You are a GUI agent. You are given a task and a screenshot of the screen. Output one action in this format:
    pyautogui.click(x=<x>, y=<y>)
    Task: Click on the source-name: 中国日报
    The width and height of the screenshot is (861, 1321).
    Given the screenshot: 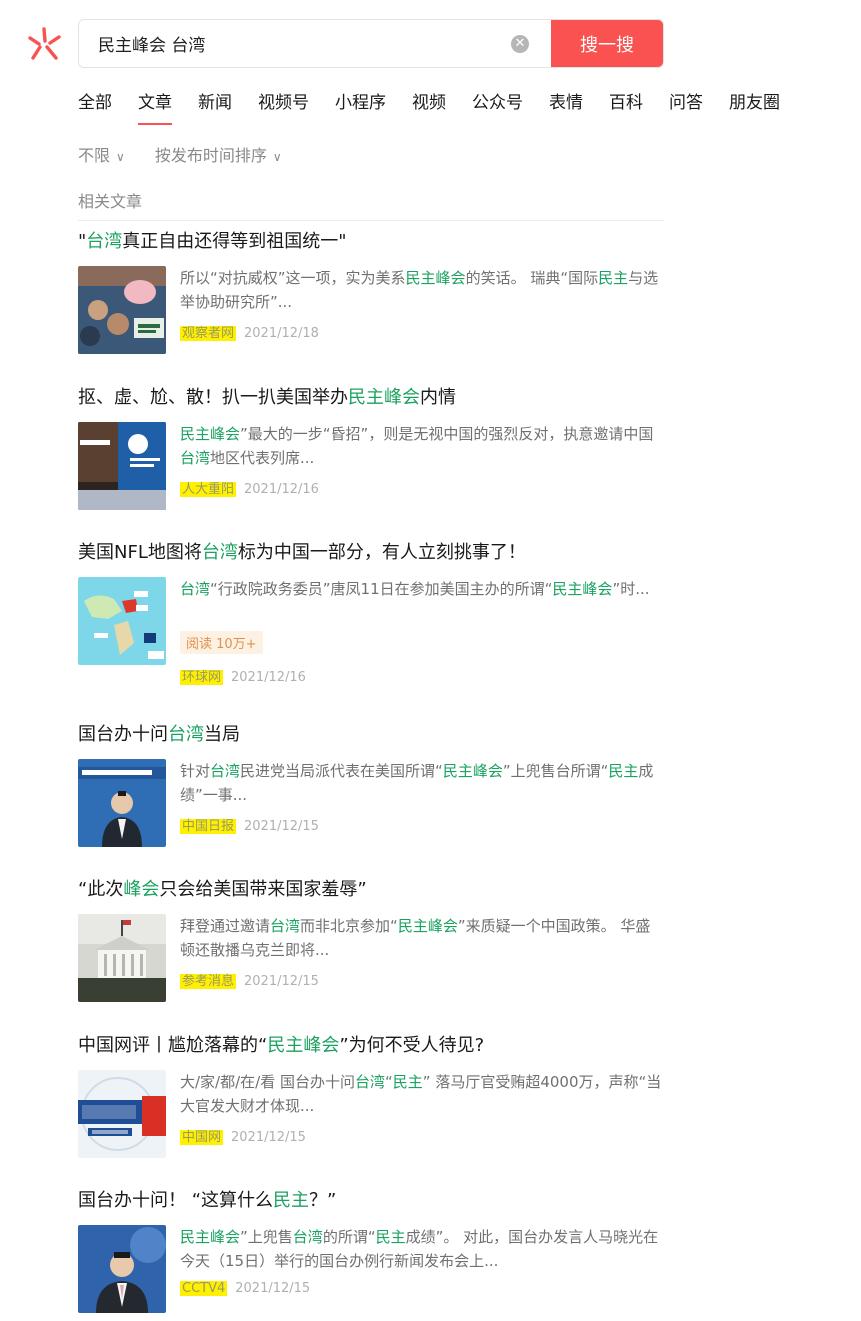 What is the action you would take?
    pyautogui.click(x=208, y=826)
    